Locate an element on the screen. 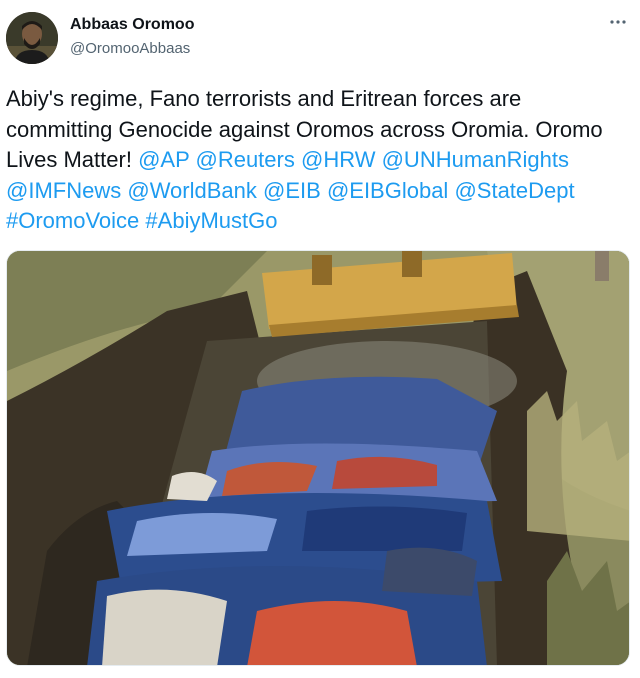  mention-link: @HRW is located at coordinates (338, 159).